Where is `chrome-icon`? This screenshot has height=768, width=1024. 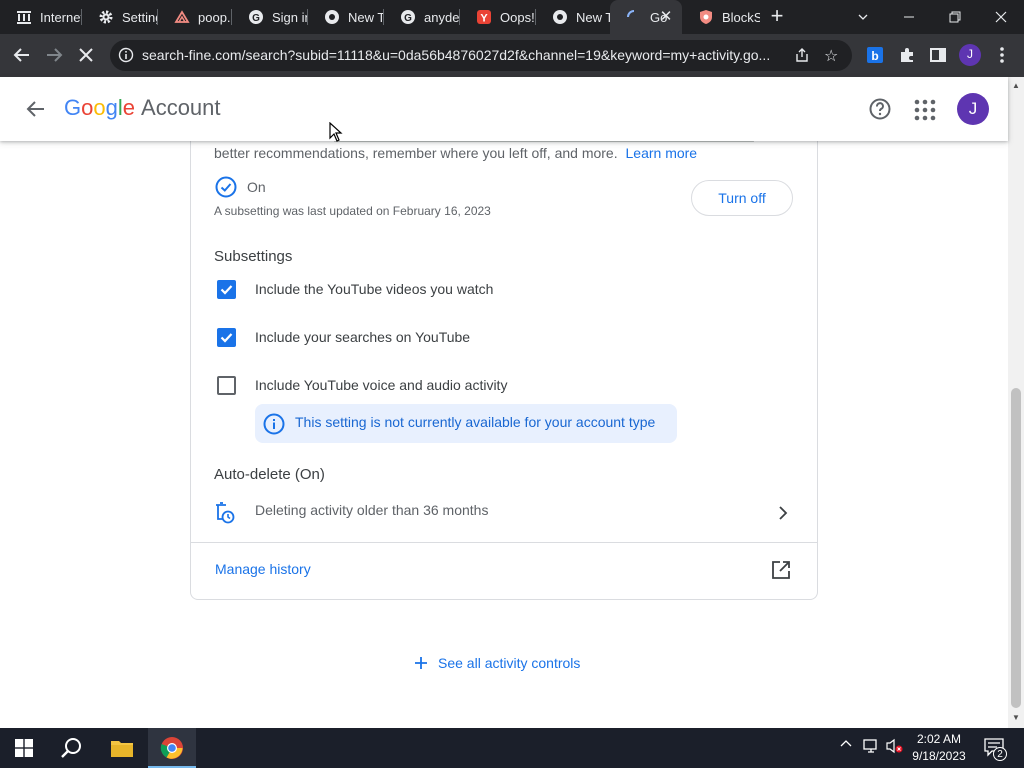 chrome-icon is located at coordinates (332, 17).